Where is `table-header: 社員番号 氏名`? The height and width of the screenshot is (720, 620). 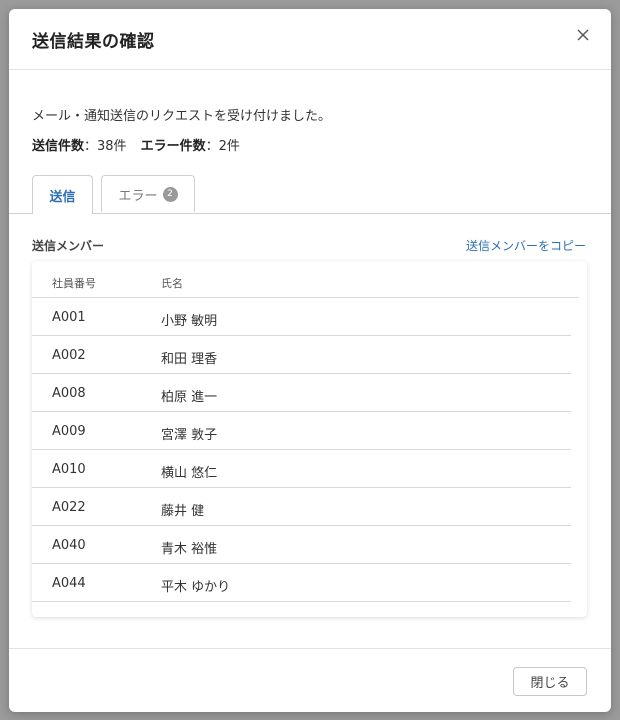 table-header: 社員番号 氏名 is located at coordinates (305, 279).